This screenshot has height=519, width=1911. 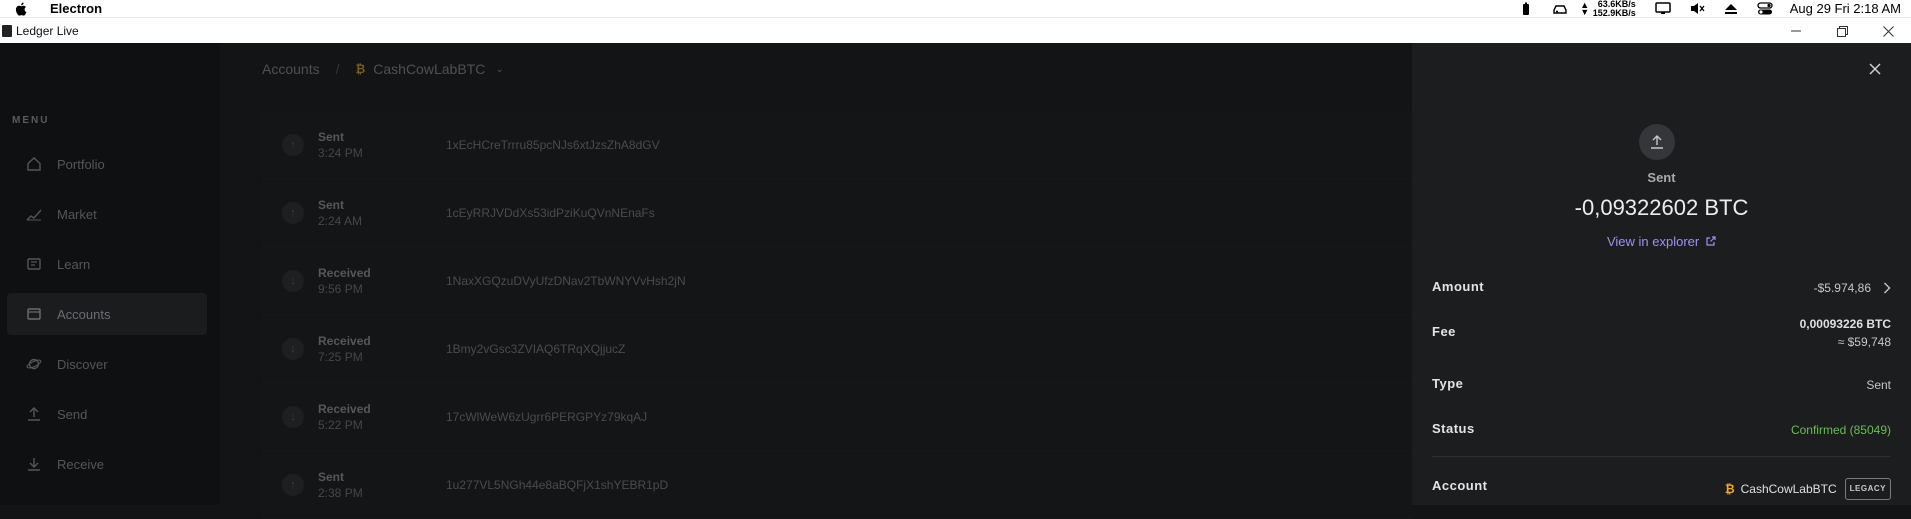 What do you see at coordinates (1845, 324) in the screenshot?
I see `fee-btc-value: 0,00093226 BTC` at bounding box center [1845, 324].